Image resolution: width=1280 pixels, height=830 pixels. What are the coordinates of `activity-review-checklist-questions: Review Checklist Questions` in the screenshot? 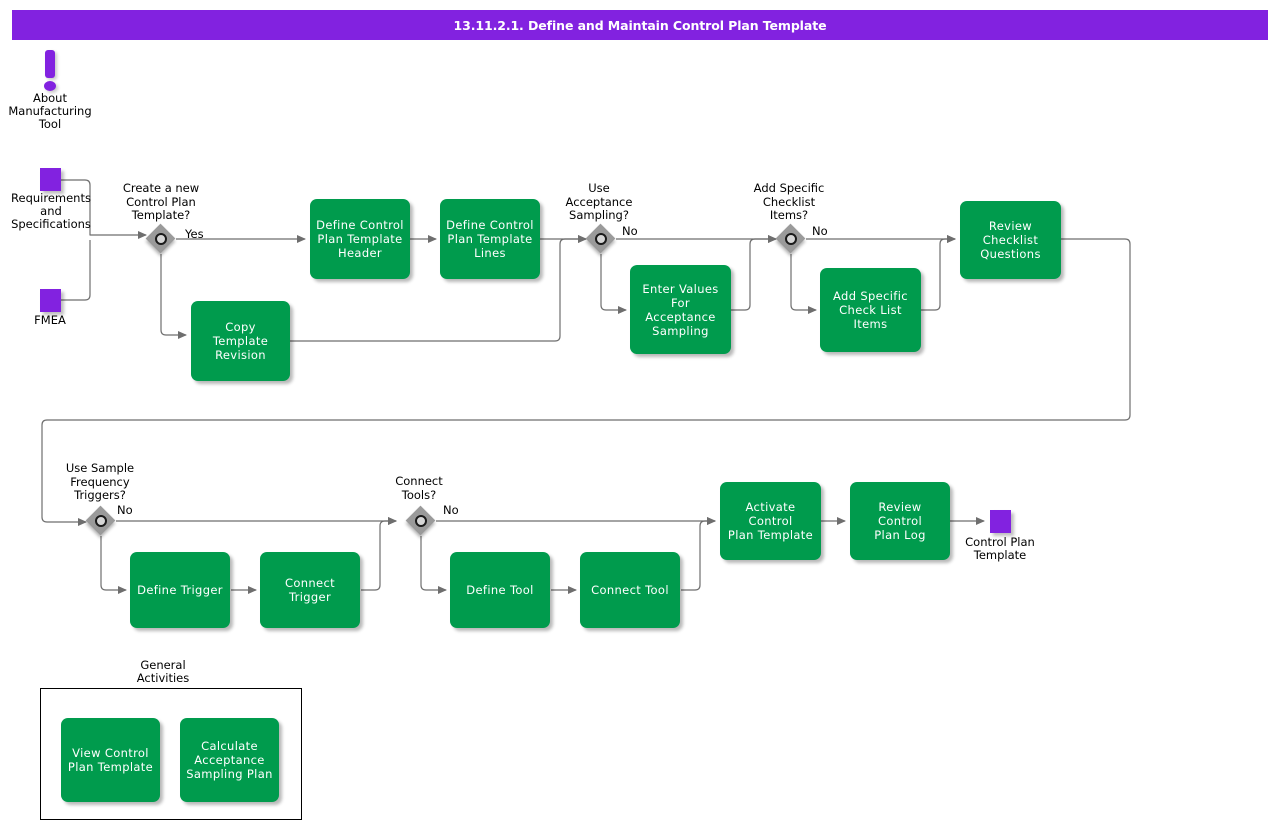 It's located at (1010, 240).